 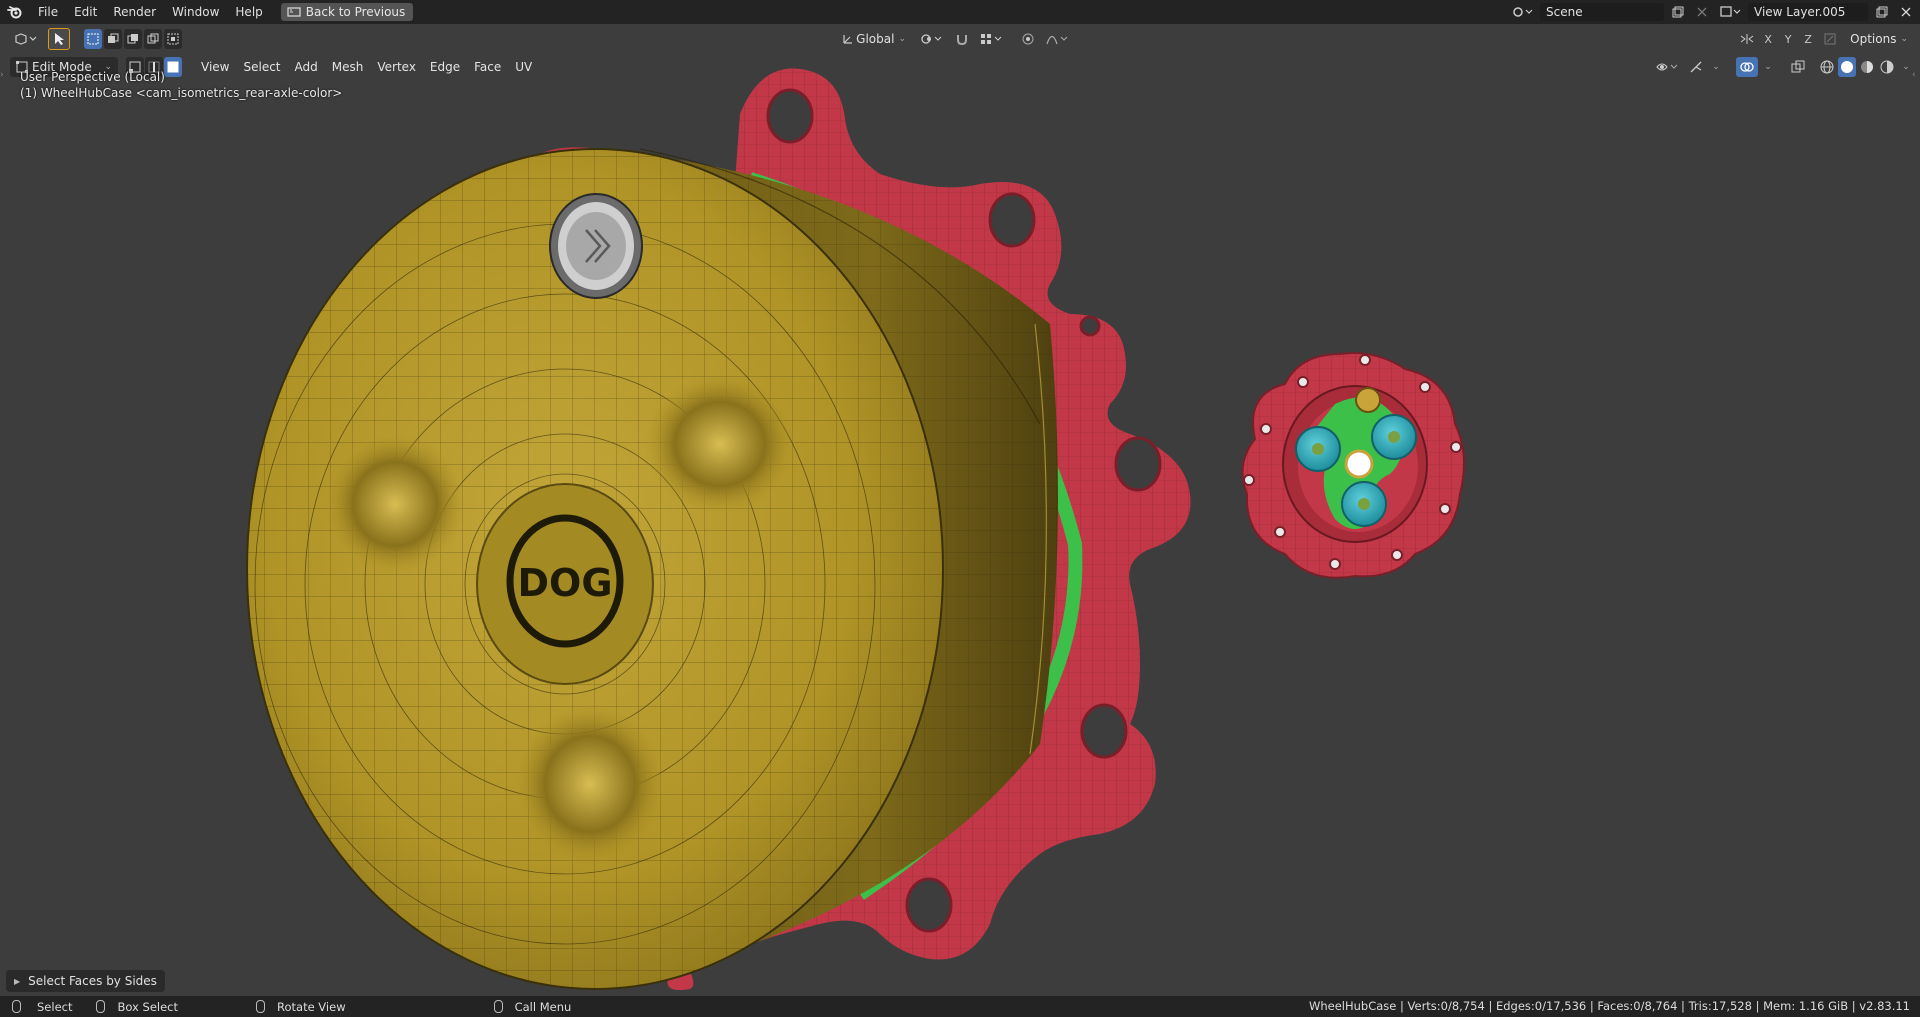 I want to click on menu-vertex: Vertex, so click(x=396, y=67).